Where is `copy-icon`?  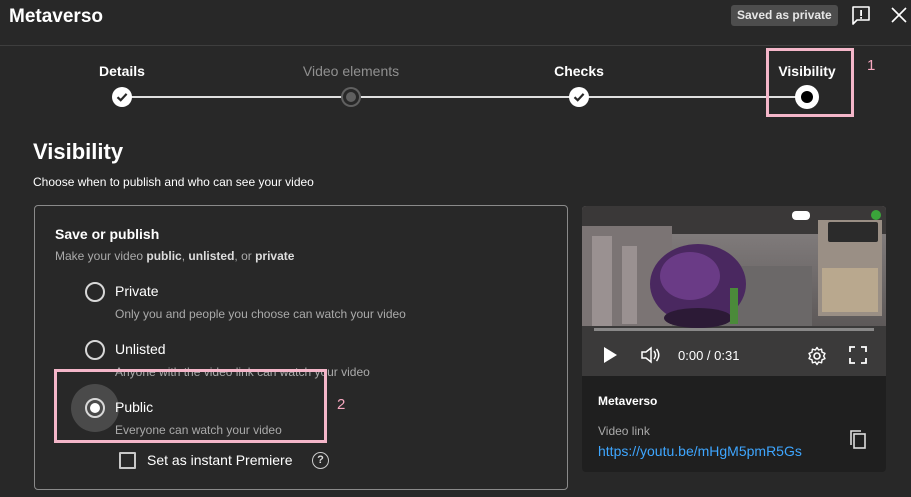 copy-icon is located at coordinates (858, 440).